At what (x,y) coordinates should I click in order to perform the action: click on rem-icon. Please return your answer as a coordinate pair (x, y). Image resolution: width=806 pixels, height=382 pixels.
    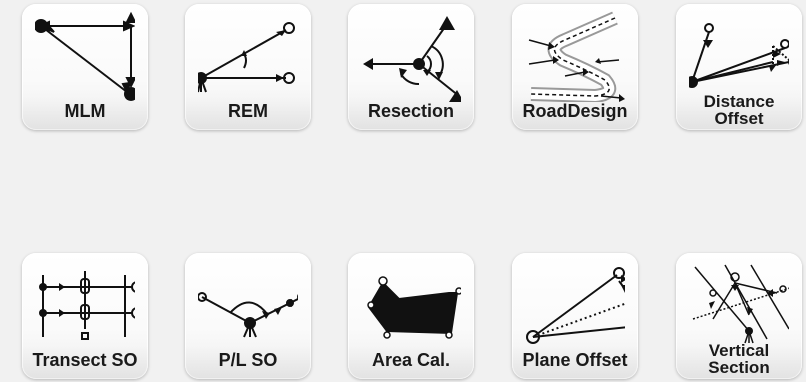
    Looking at the image, I should click on (246, 57).